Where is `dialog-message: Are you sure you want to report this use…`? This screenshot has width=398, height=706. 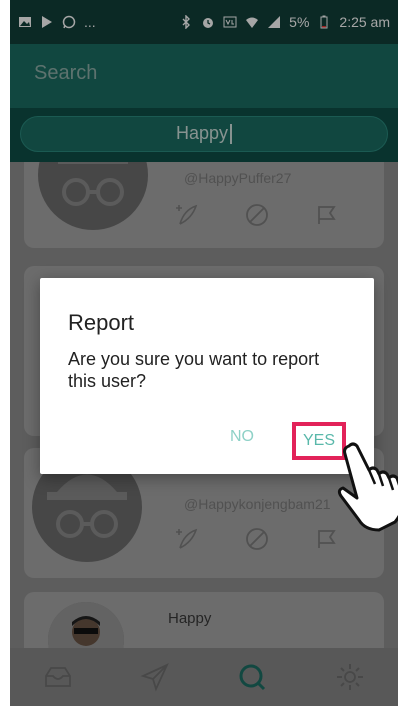 dialog-message: Are you sure you want to report this use… is located at coordinates (194, 370).